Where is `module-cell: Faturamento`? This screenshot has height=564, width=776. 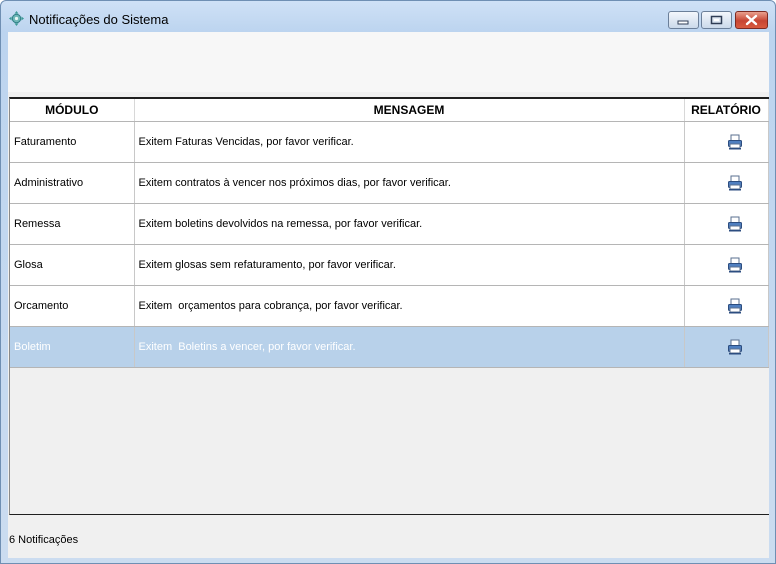
module-cell: Faturamento is located at coordinates (72, 142).